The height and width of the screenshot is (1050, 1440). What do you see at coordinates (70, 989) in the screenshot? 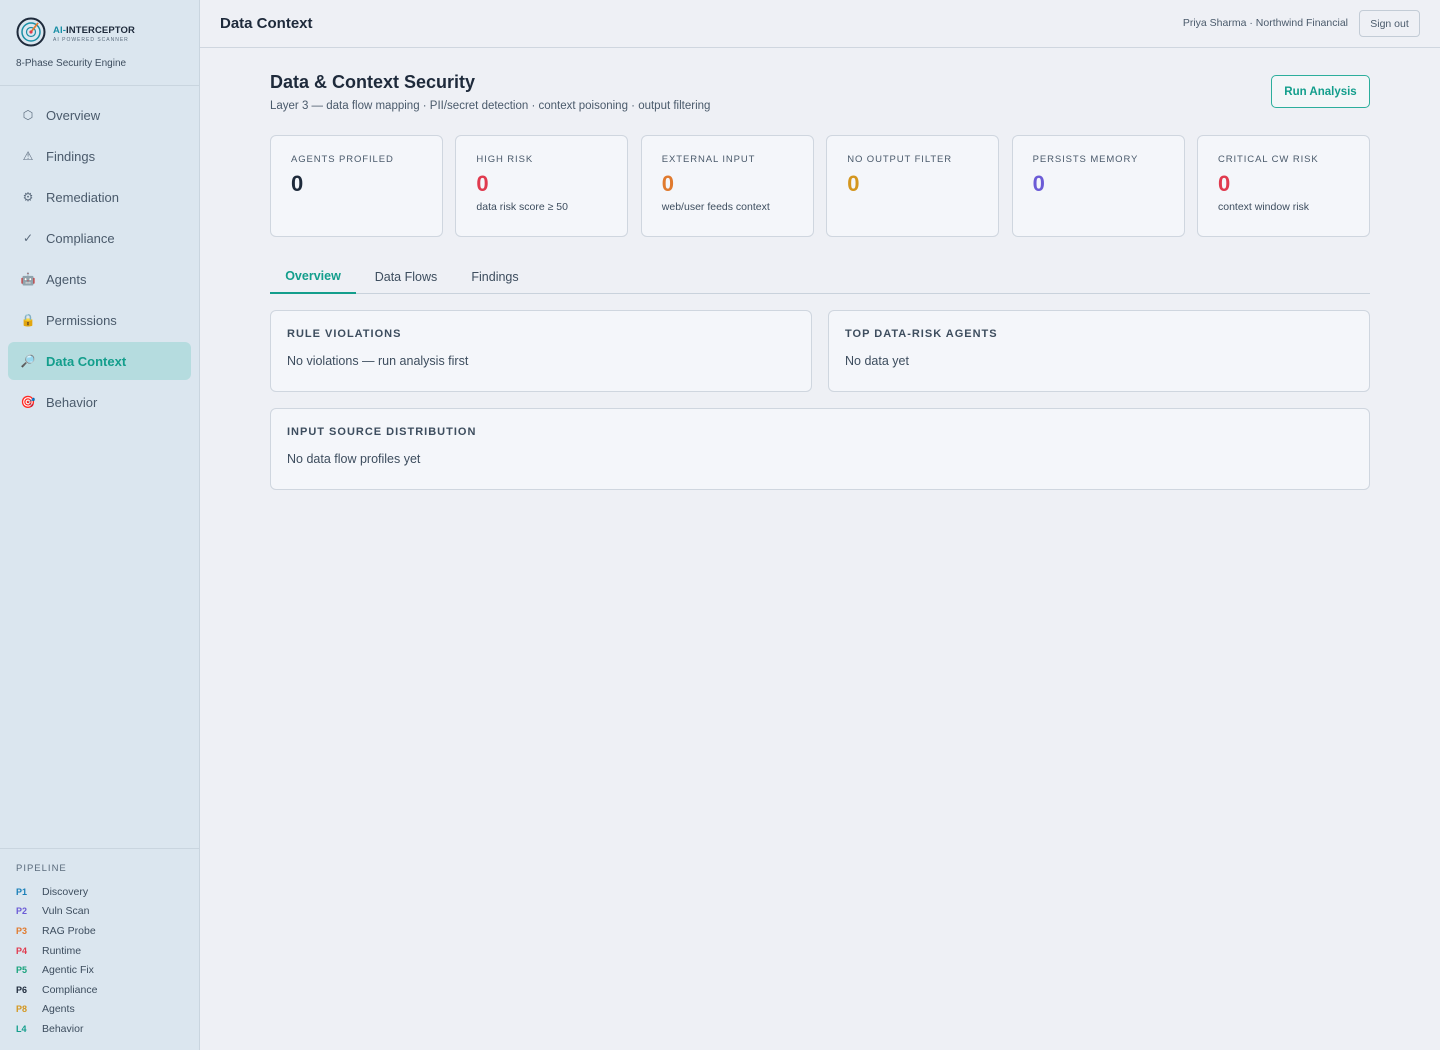
I see `pipeline-step-label: Compliance` at bounding box center [70, 989].